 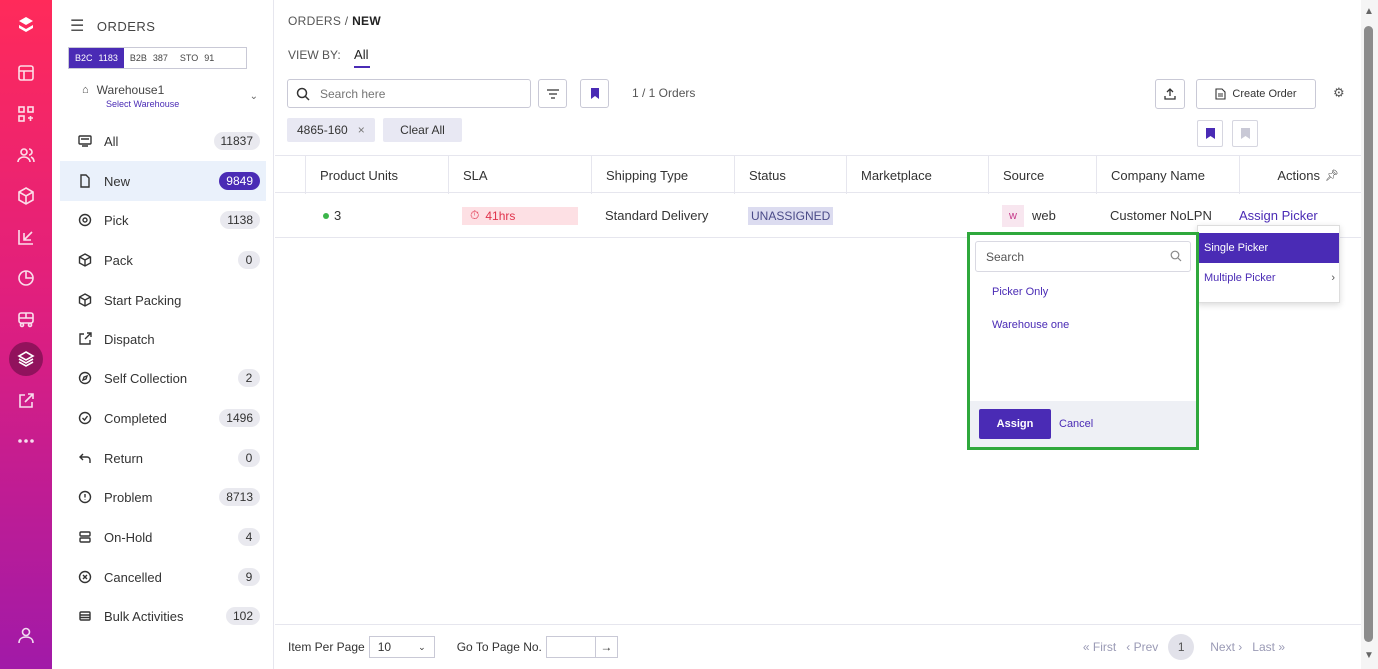 I want to click on column-header: Product Units, so click(x=376, y=175).